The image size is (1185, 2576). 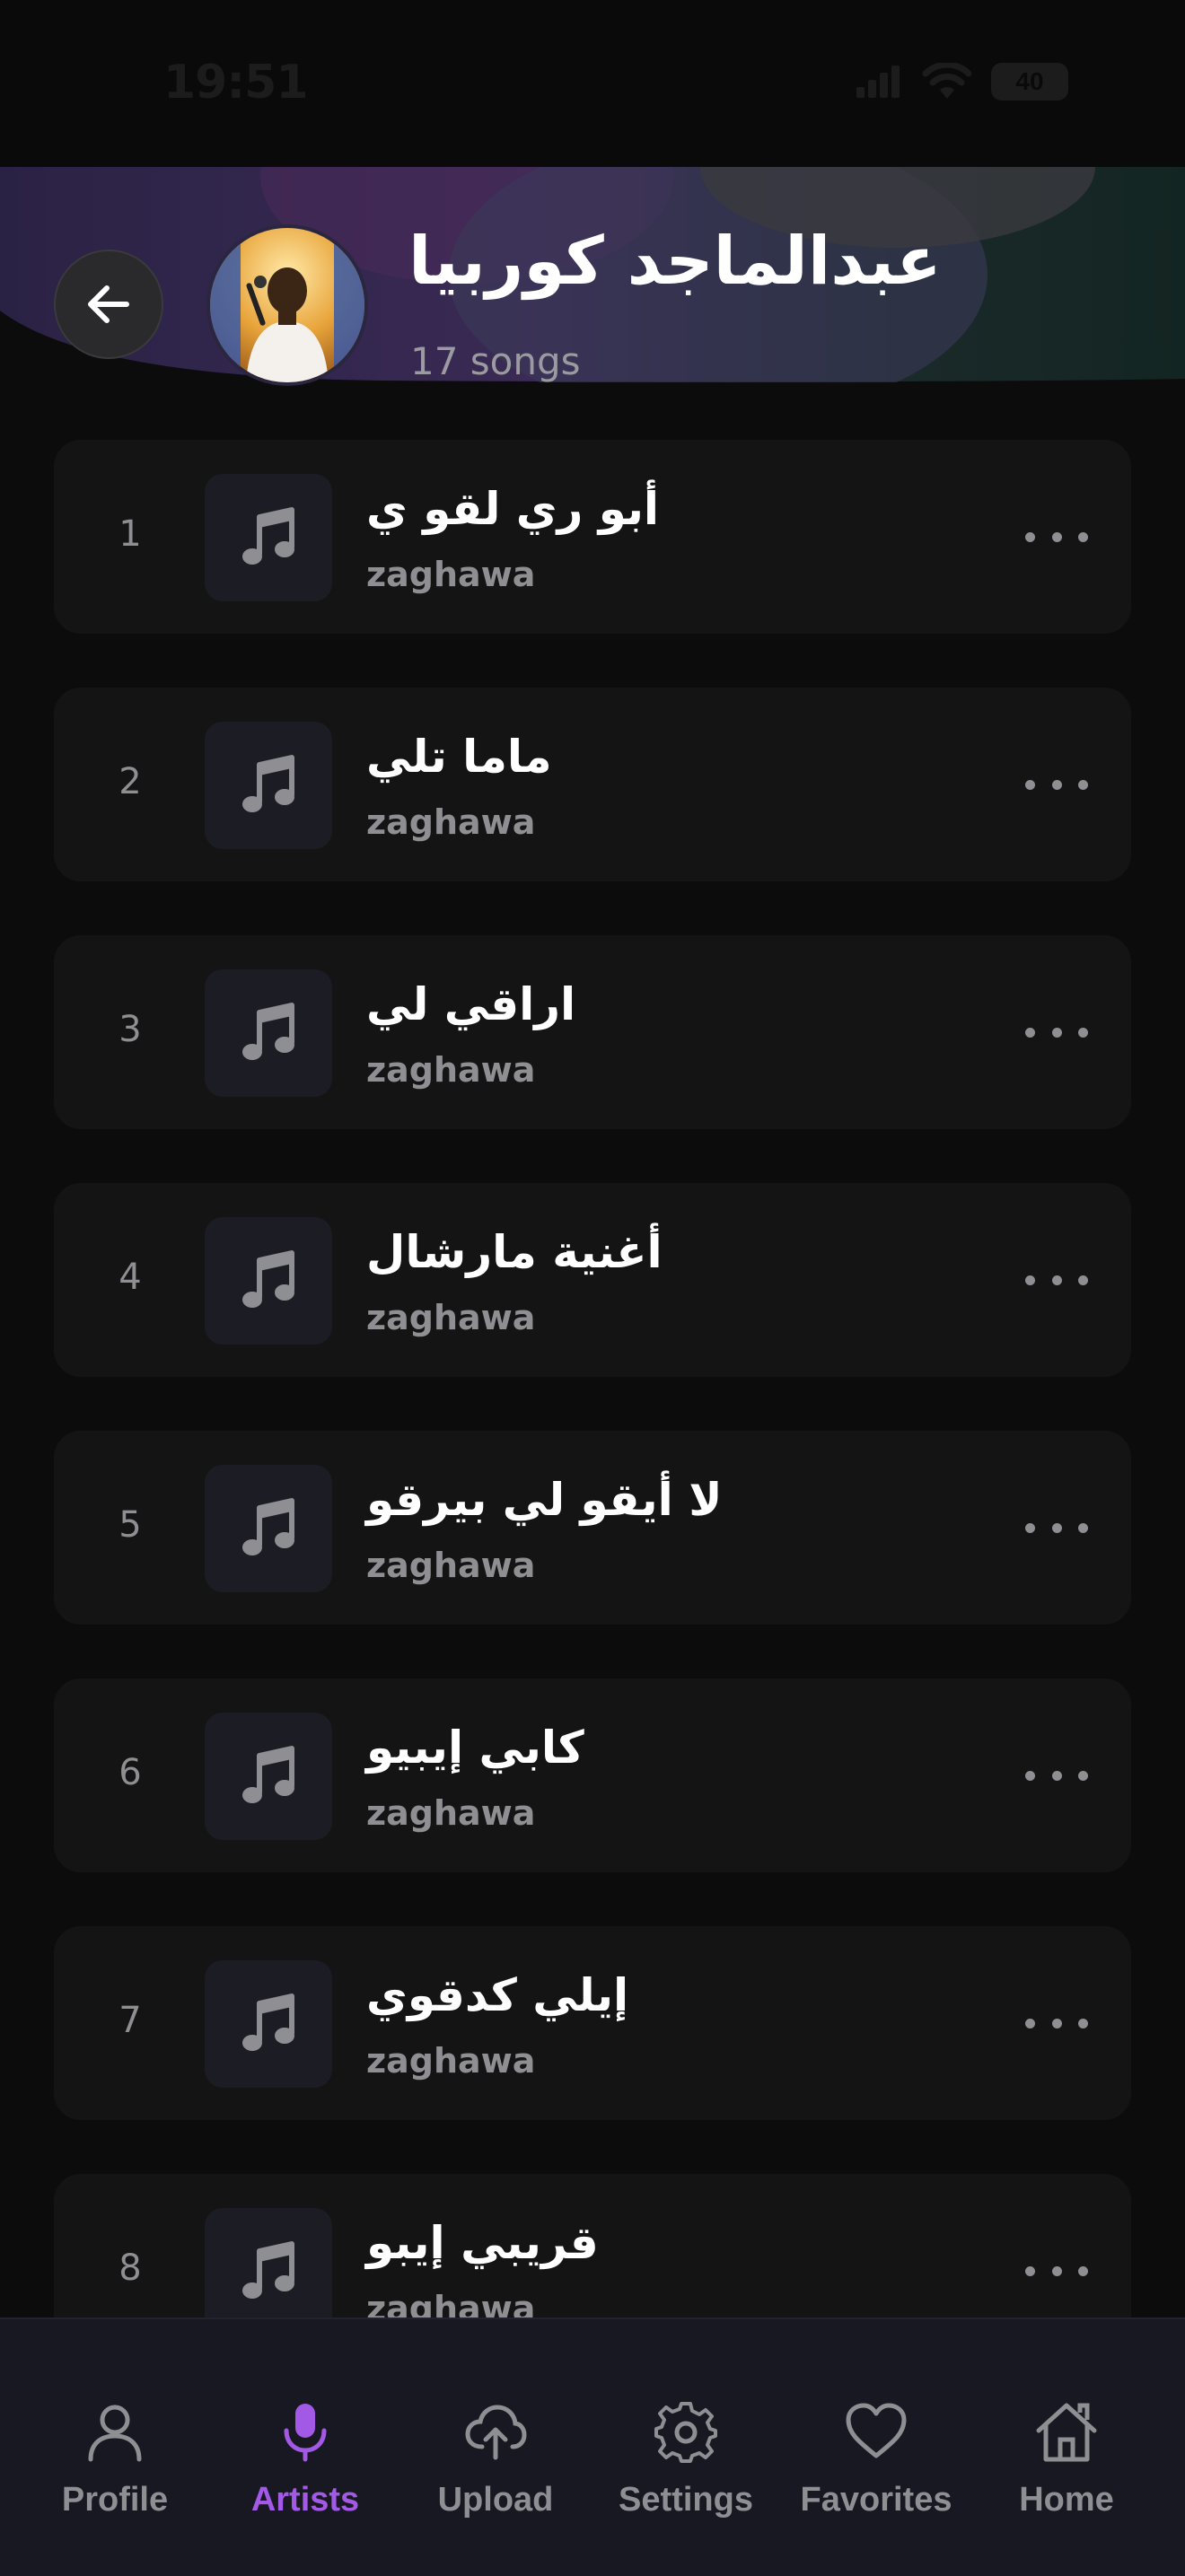 I want to click on nav-home: Home, so click(x=1066, y=2419).